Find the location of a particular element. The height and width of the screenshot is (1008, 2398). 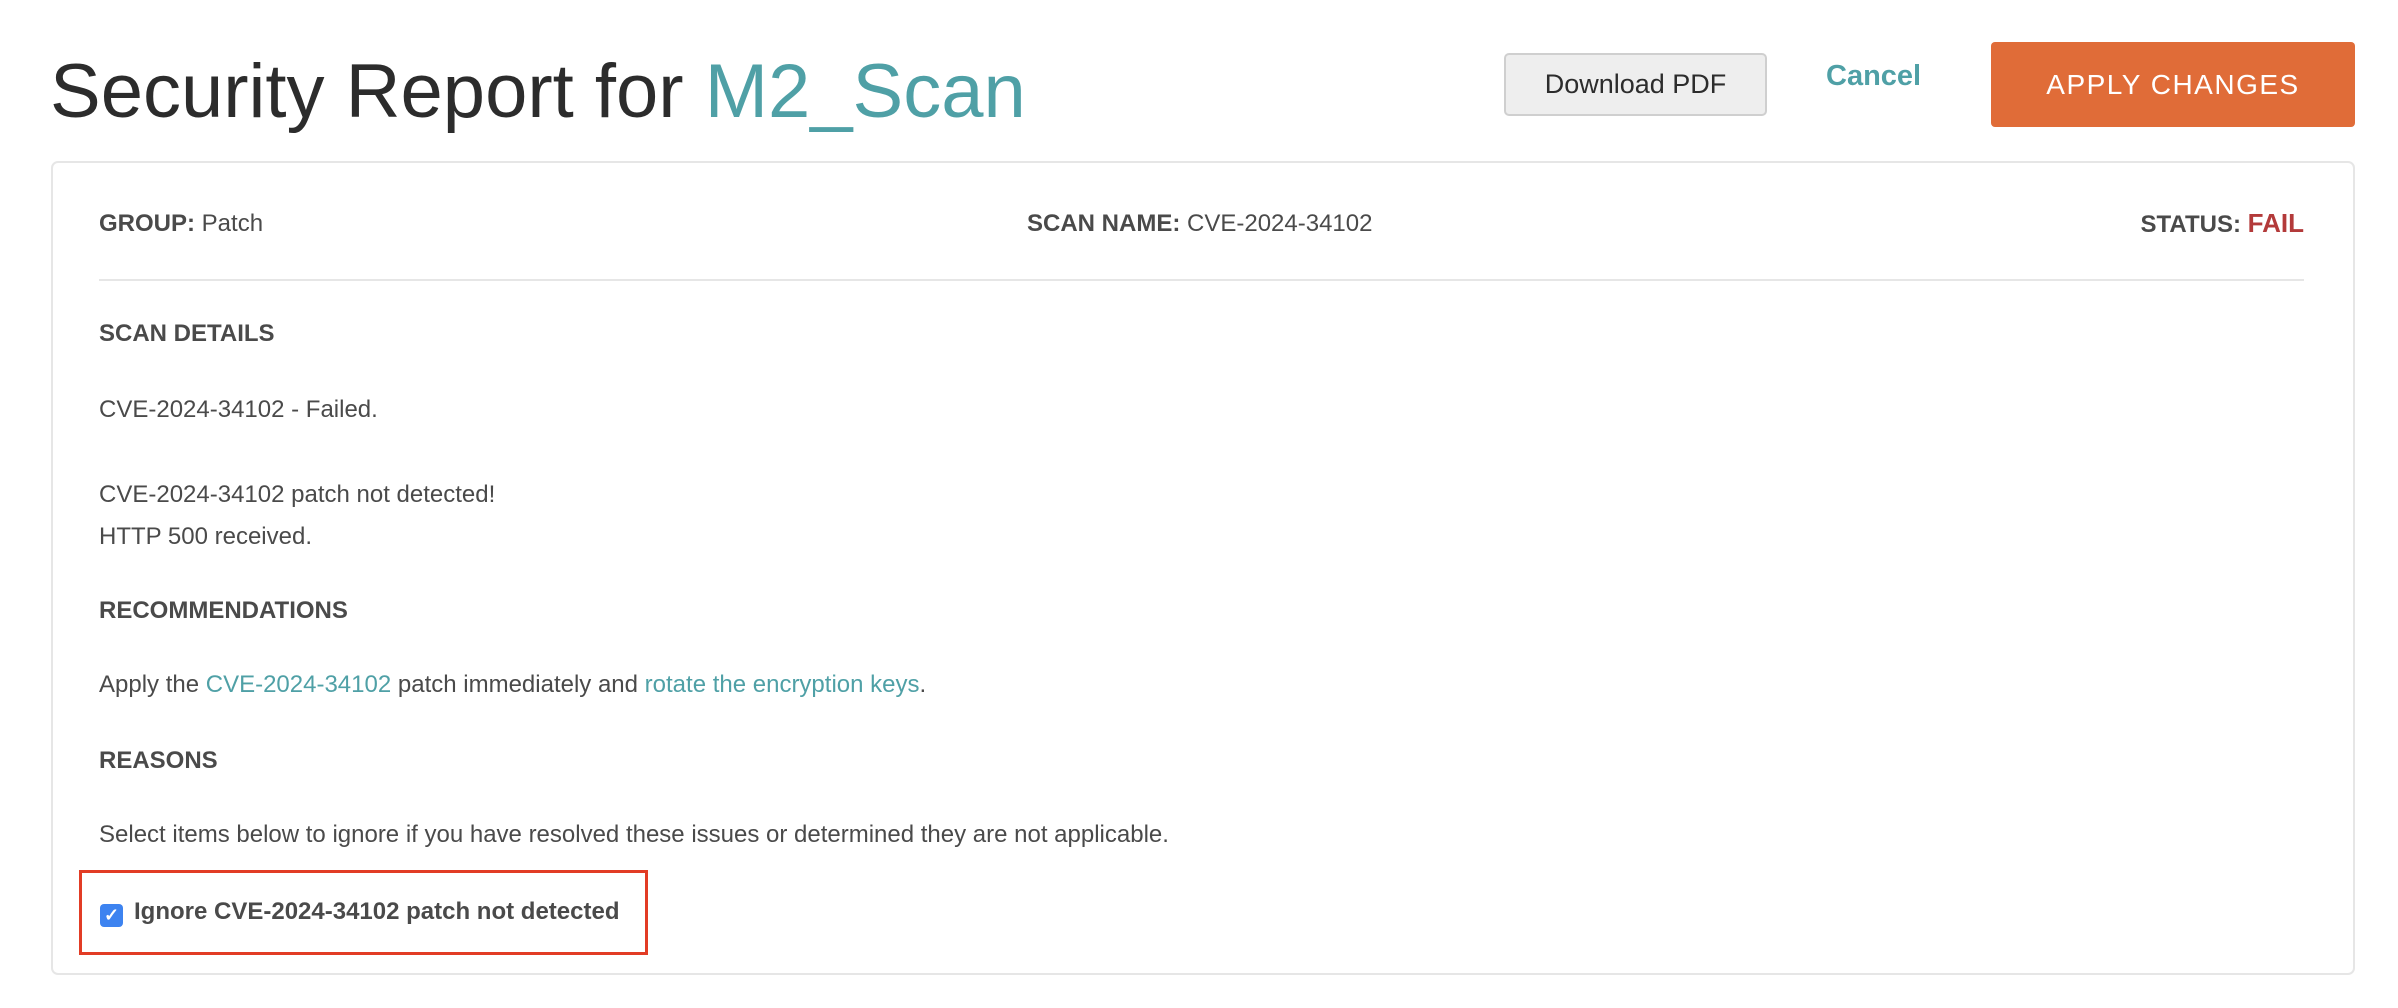

group-field: GROUP: Patch is located at coordinates (181, 224).